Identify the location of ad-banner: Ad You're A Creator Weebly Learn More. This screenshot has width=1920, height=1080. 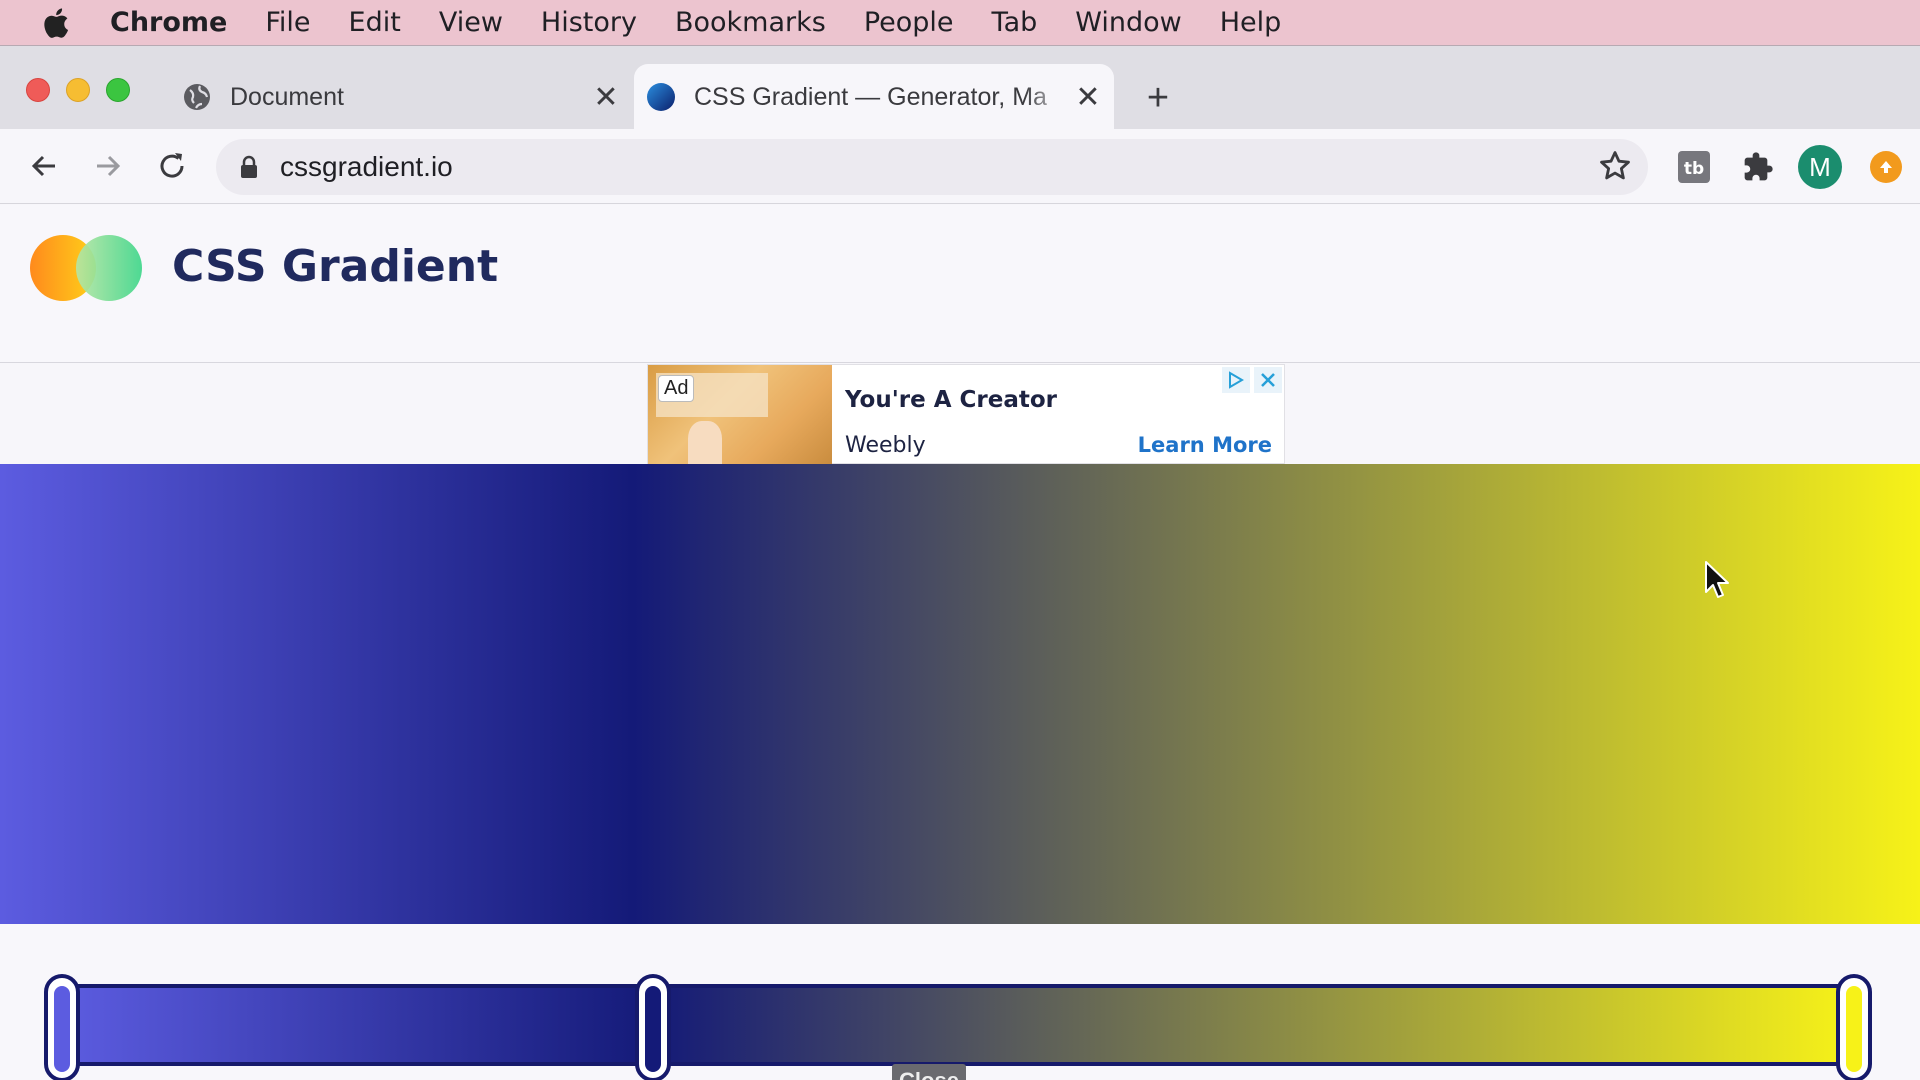
(966, 414).